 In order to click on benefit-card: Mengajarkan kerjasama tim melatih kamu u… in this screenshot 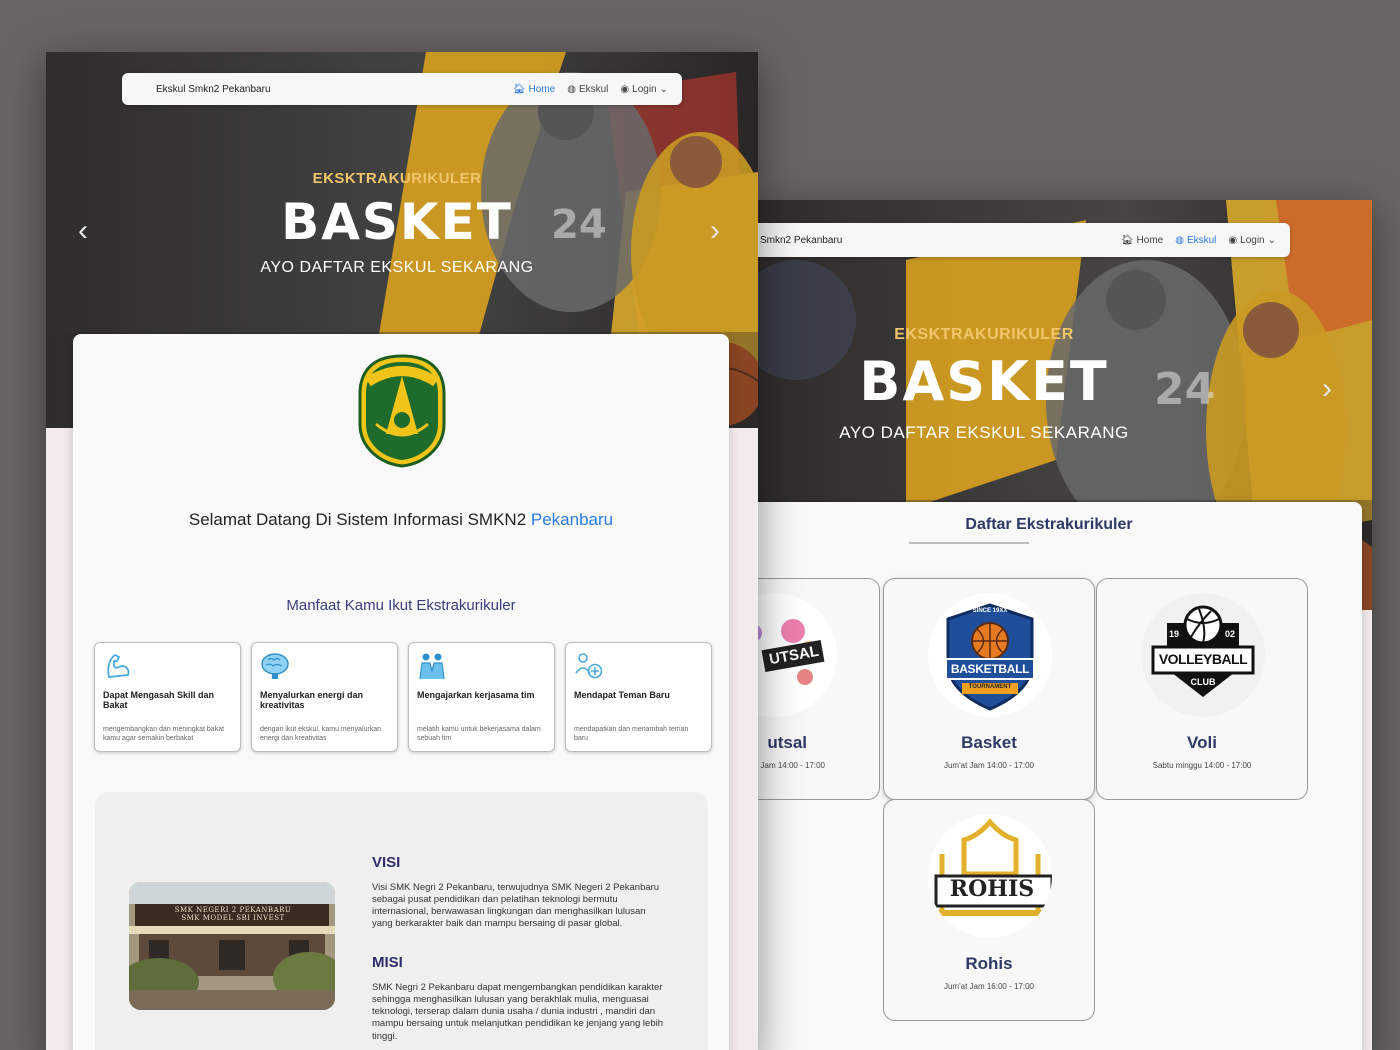, I will do `click(481, 697)`.